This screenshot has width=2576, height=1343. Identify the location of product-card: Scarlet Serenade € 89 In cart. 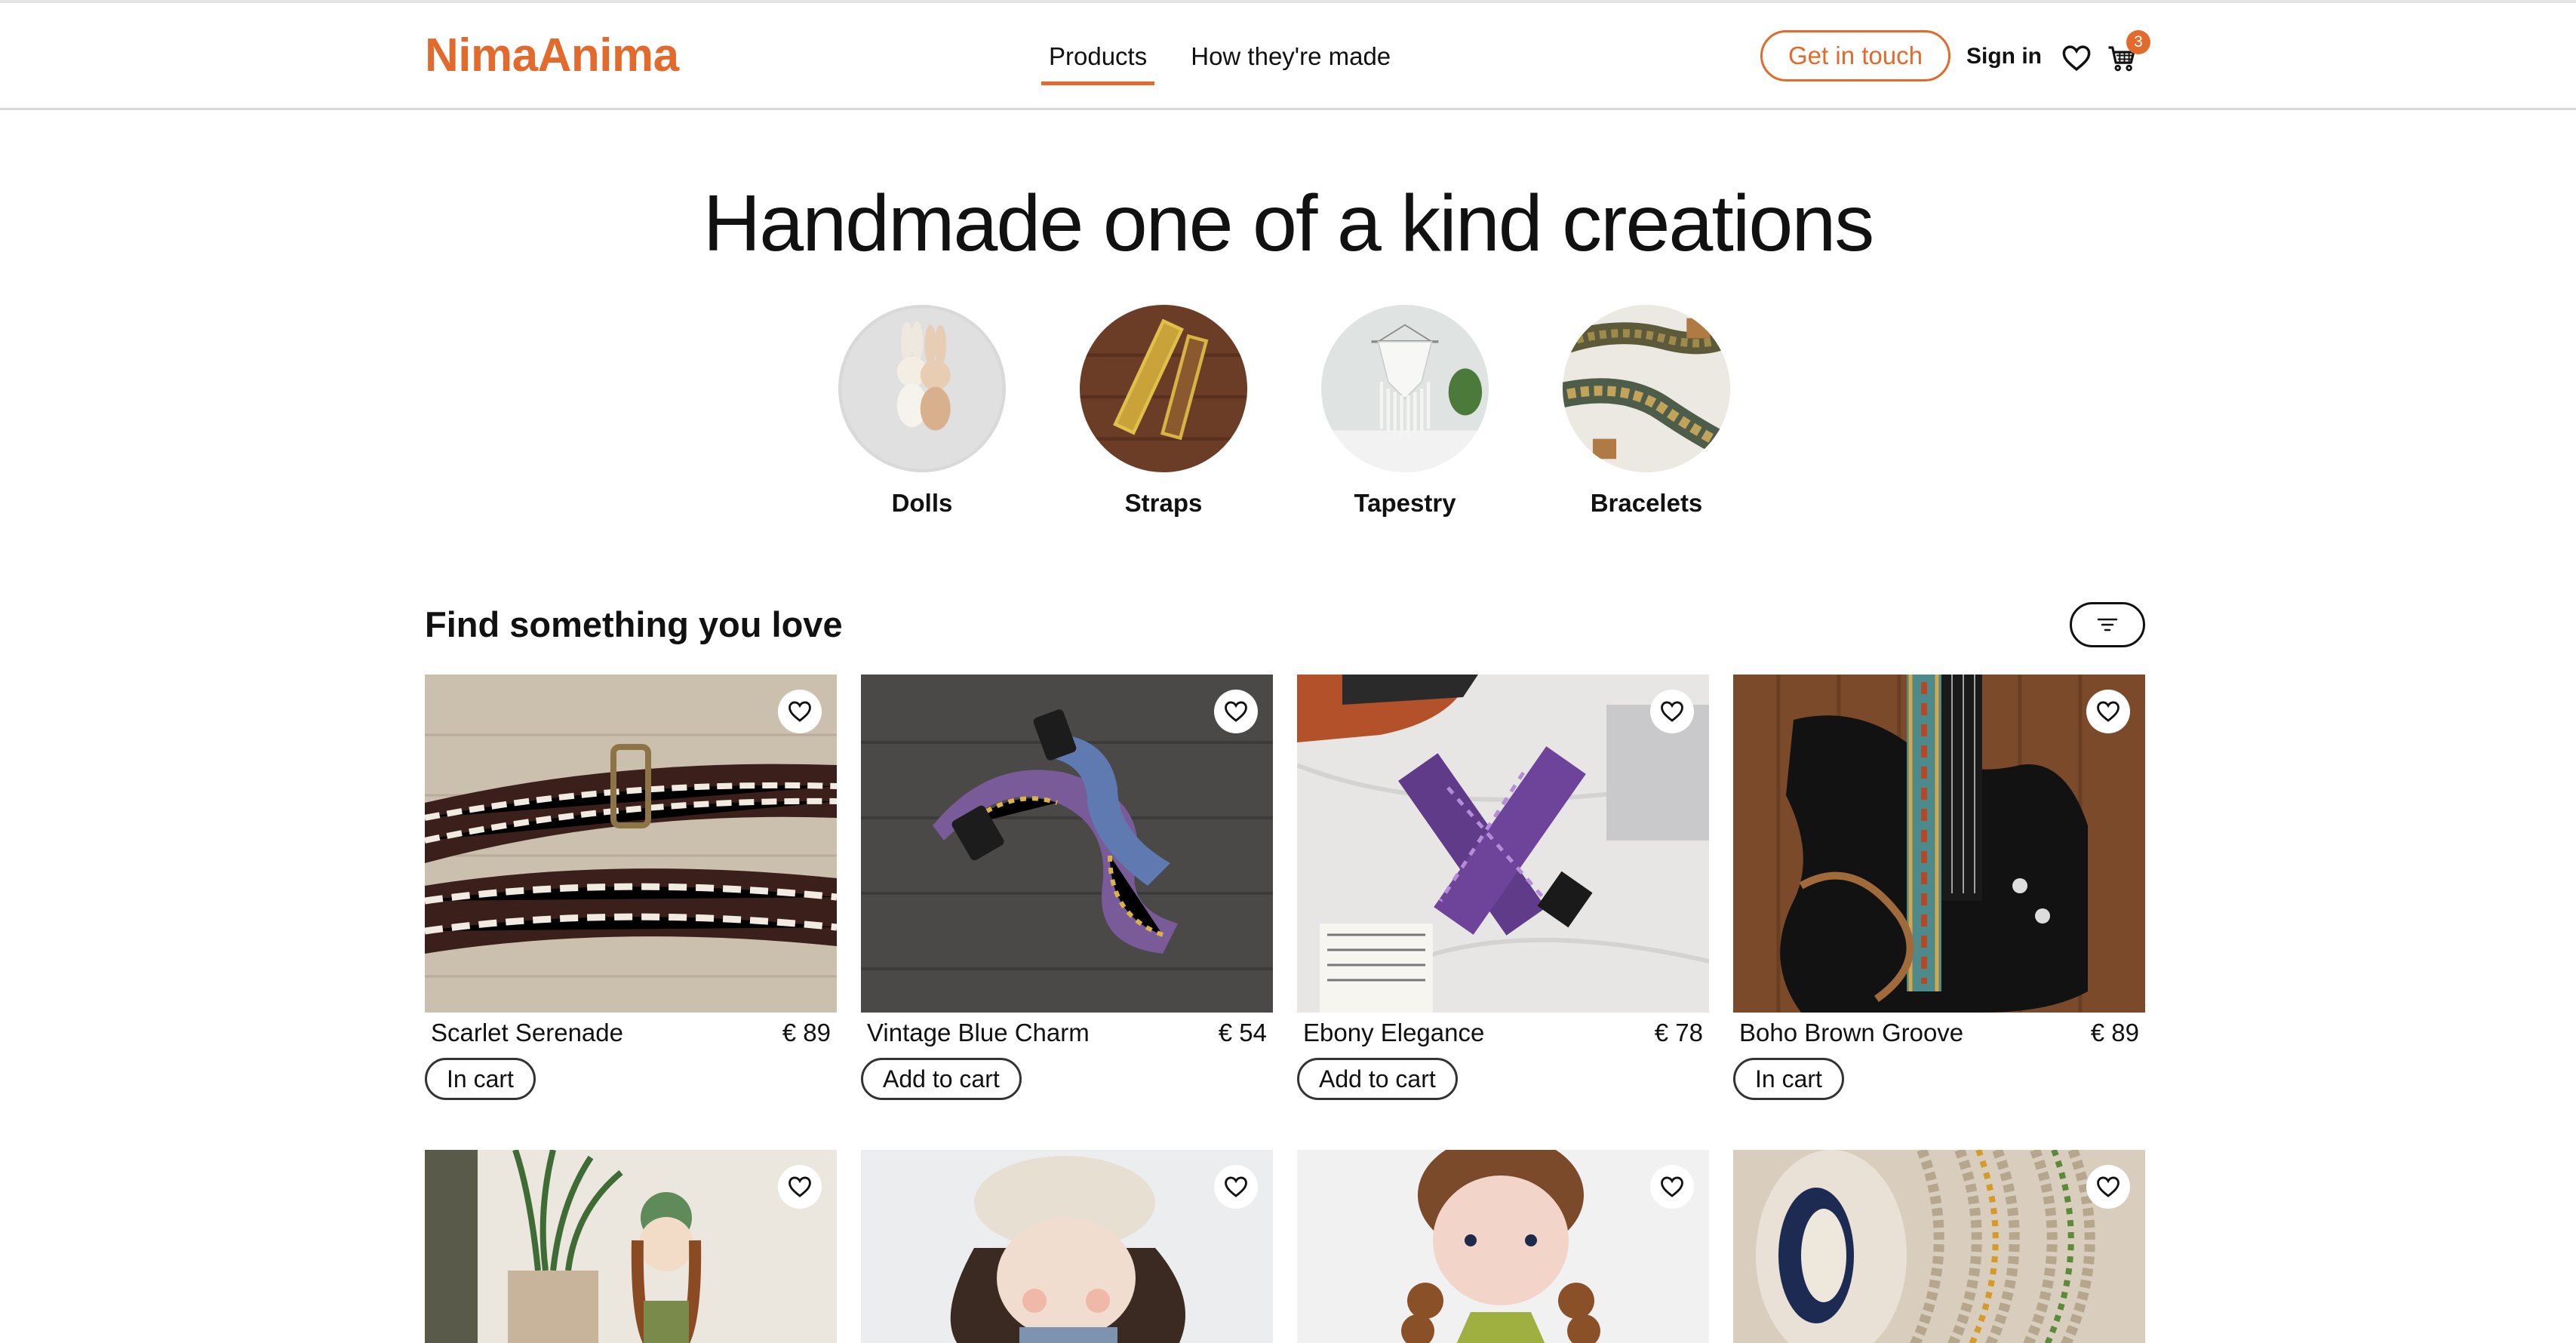
(631, 887).